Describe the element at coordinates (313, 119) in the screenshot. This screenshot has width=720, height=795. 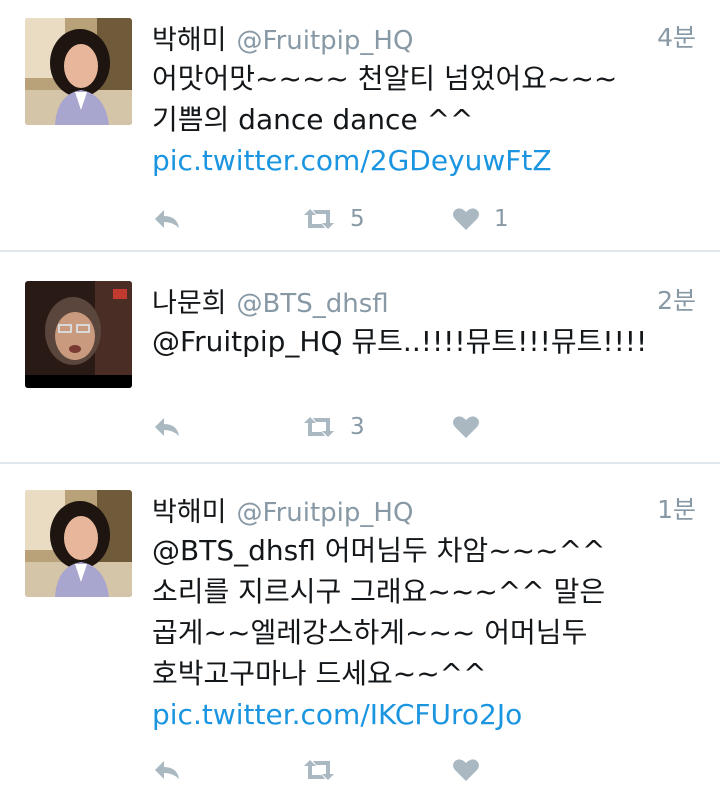
I see `tweet-text-line: 기쁨의 dance dance ^^` at that location.